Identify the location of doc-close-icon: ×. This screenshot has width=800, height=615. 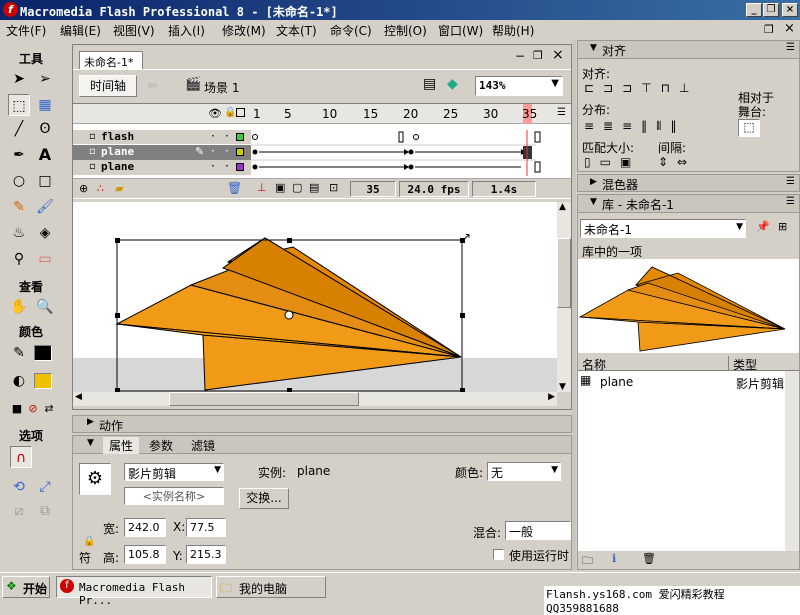
(558, 55).